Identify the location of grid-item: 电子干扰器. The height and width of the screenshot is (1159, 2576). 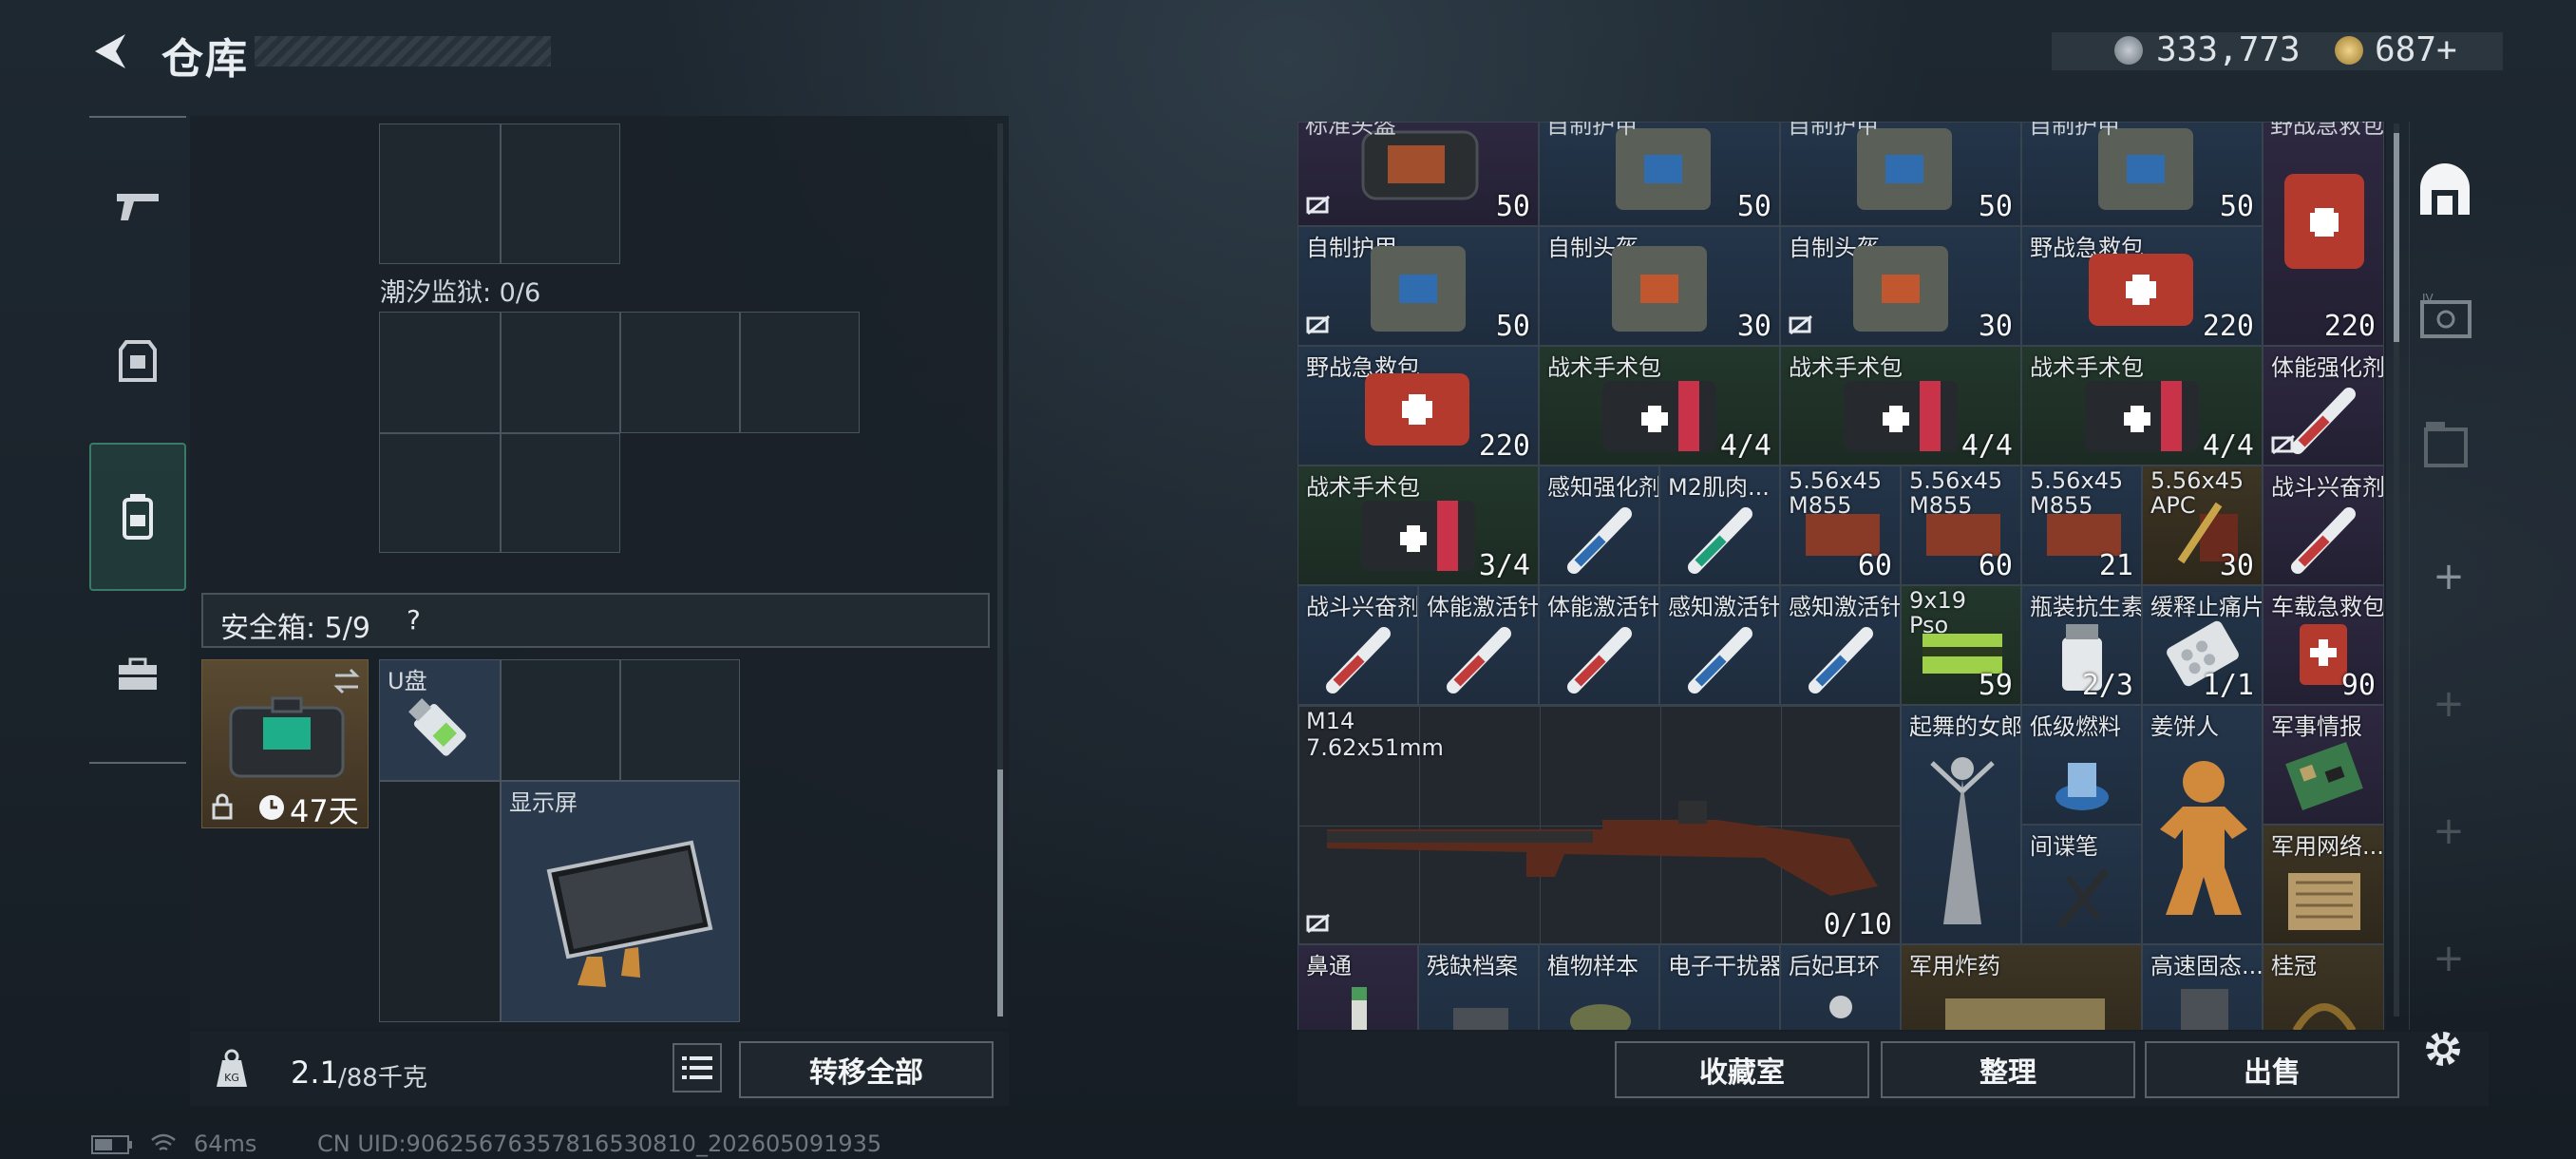
(1719, 987).